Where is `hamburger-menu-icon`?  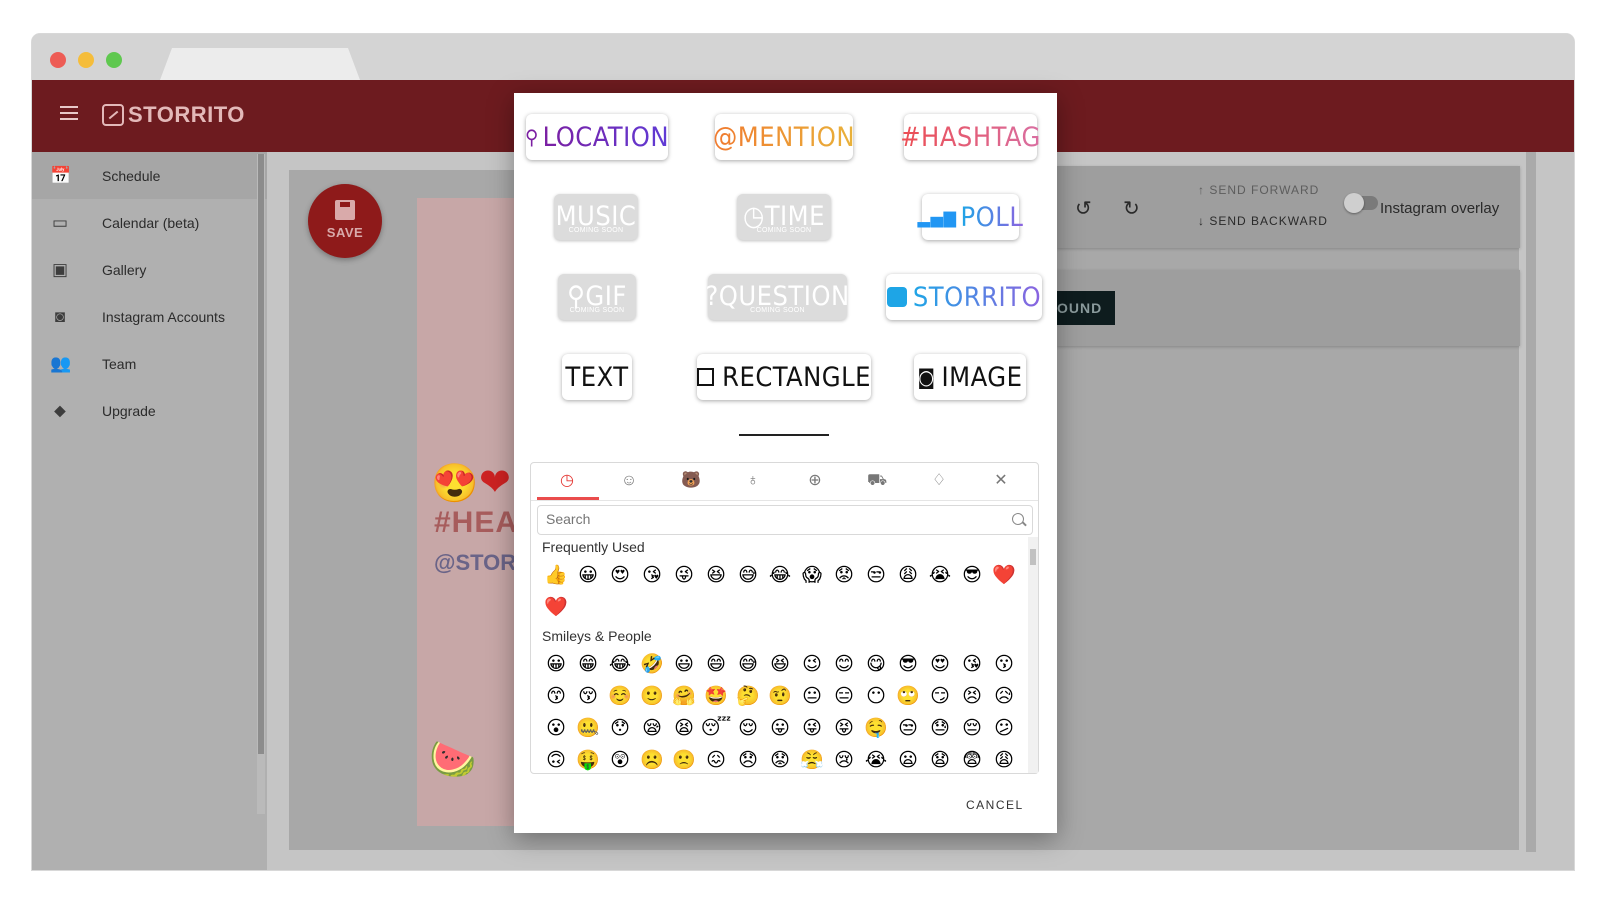 hamburger-menu-icon is located at coordinates (69, 113).